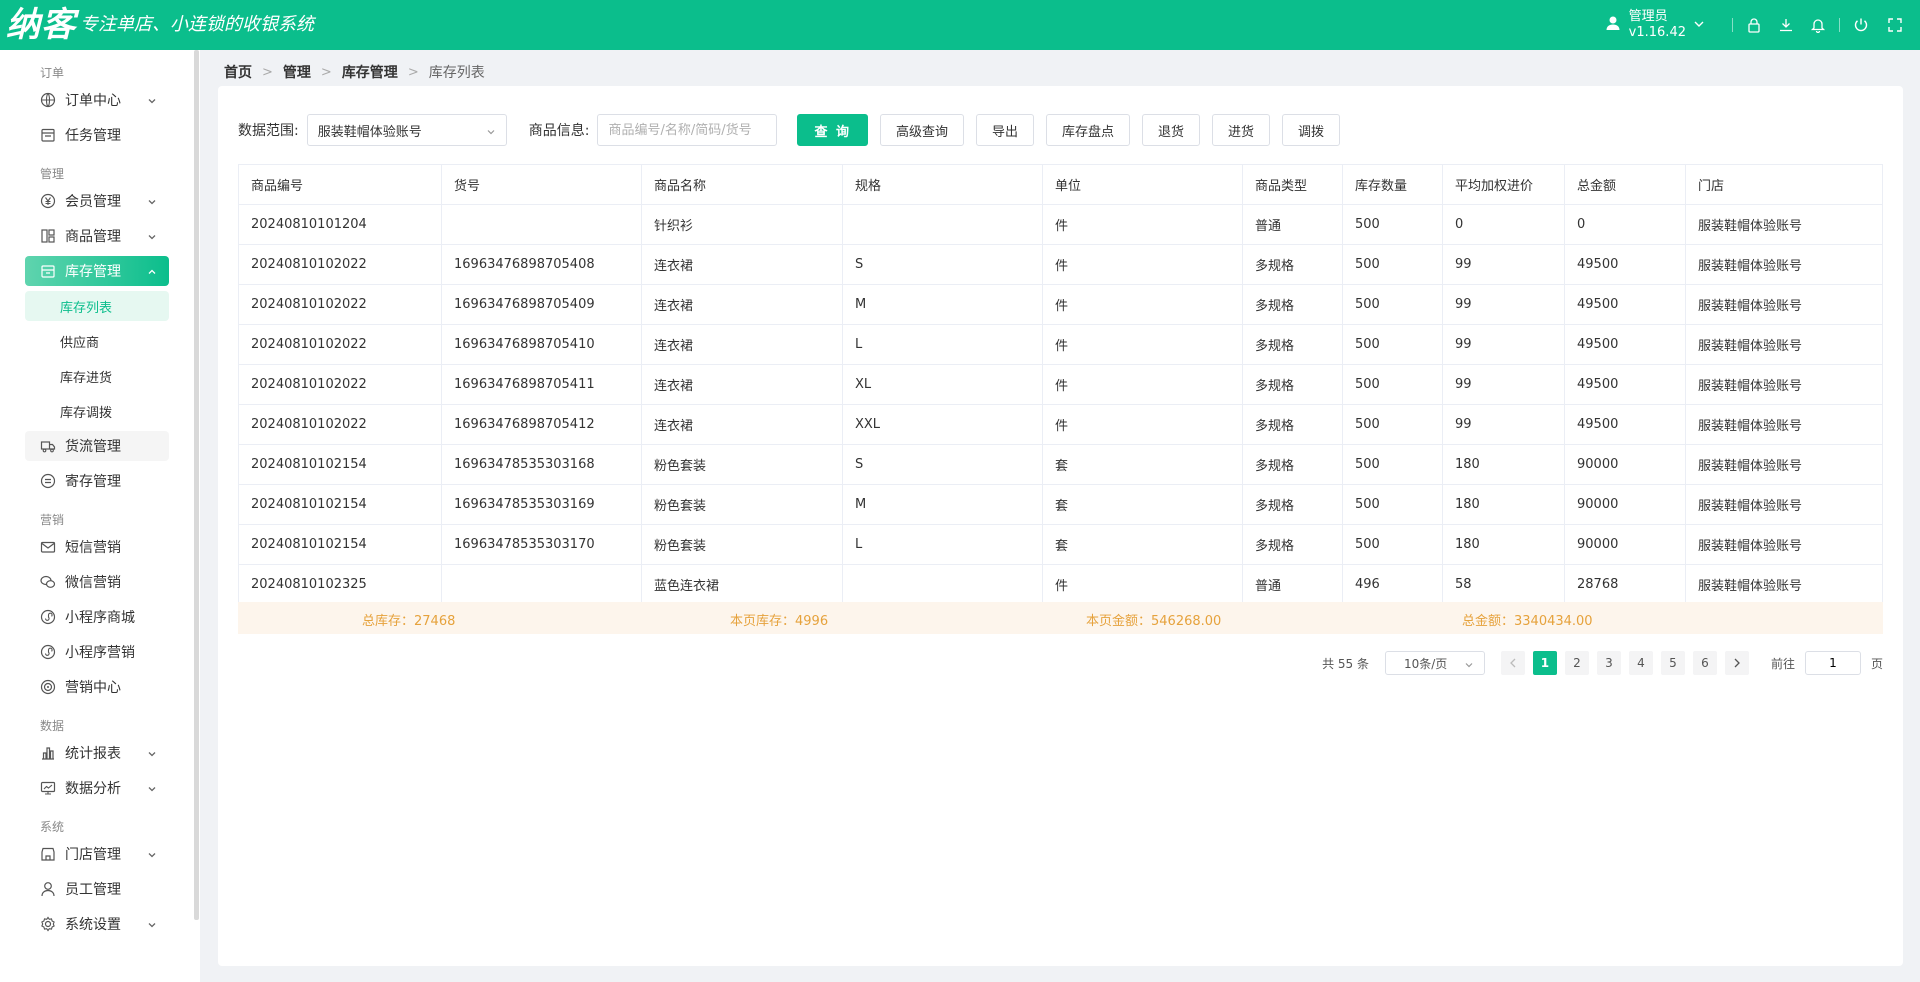 The height and width of the screenshot is (982, 1920). I want to click on sidebar-item-goods: 商品管理, so click(97, 236).